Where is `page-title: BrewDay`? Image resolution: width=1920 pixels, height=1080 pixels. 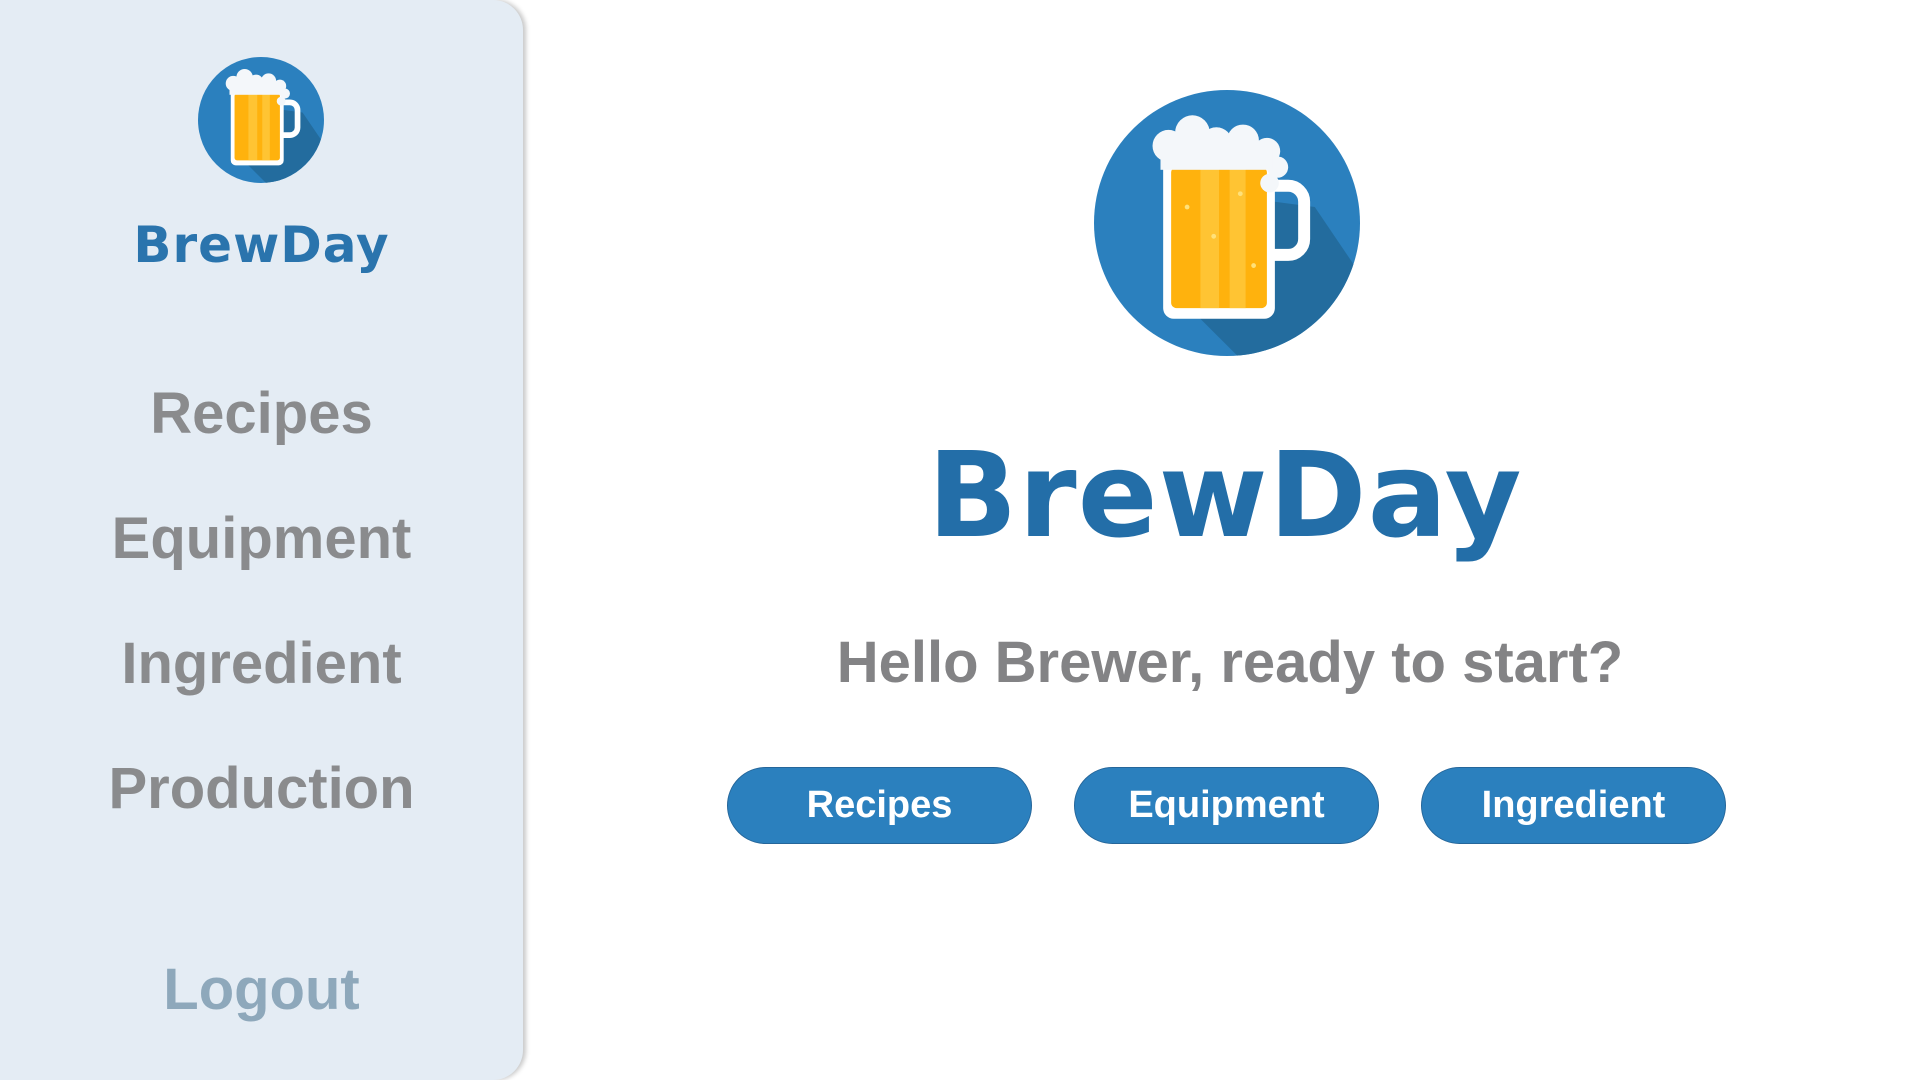 page-title: BrewDay is located at coordinates (1225, 495).